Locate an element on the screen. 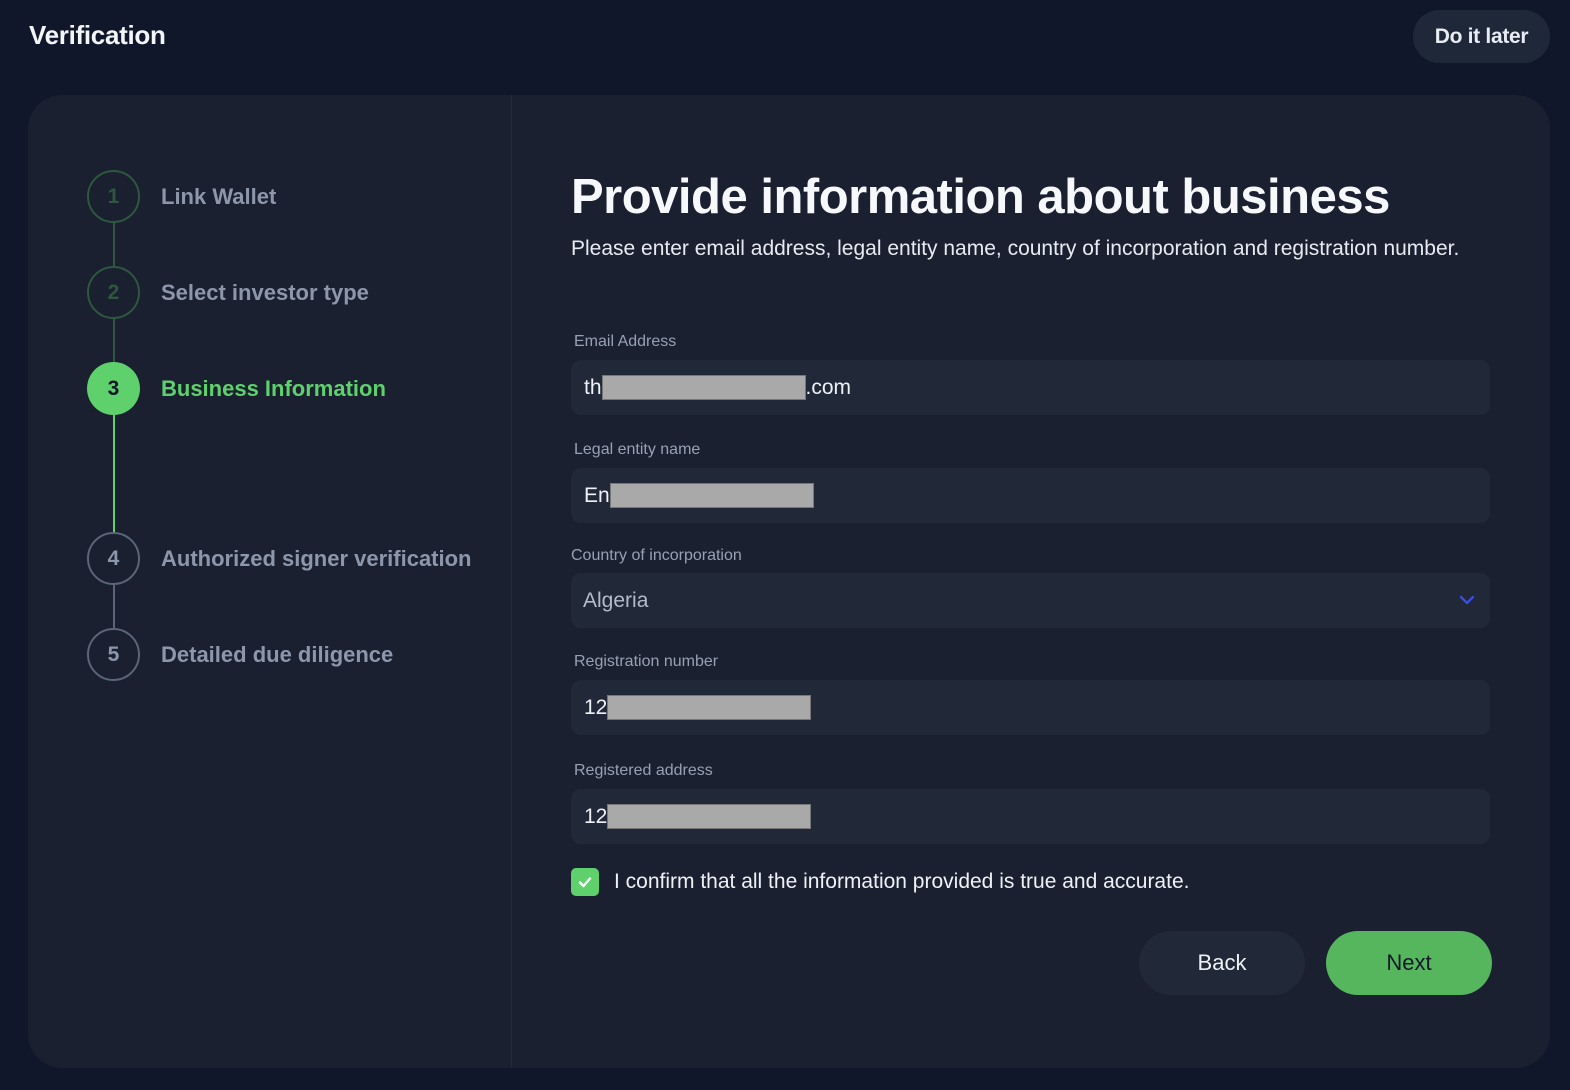  step-business-information: 3 Business Information is located at coordinates (236, 388).